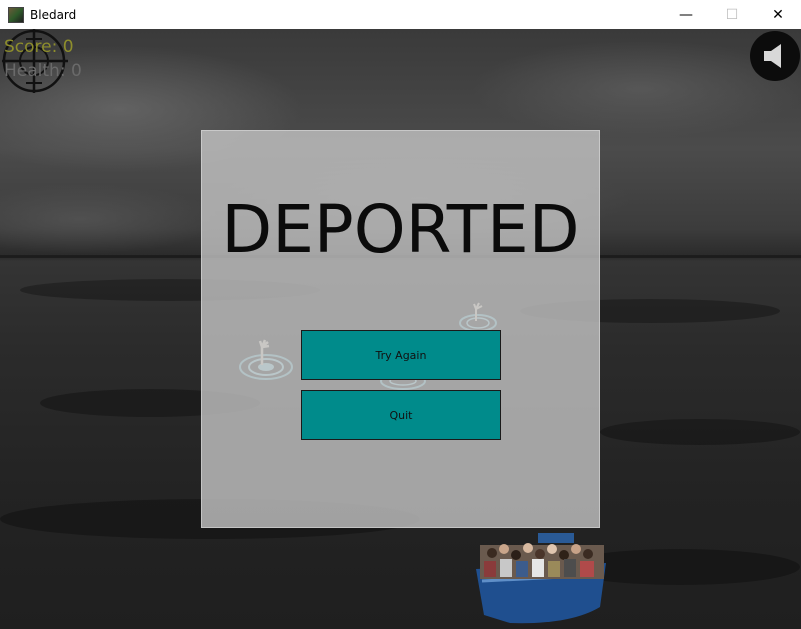 The height and width of the screenshot is (629, 801). I want to click on window-controls: — ☐ ✕, so click(732, 14).